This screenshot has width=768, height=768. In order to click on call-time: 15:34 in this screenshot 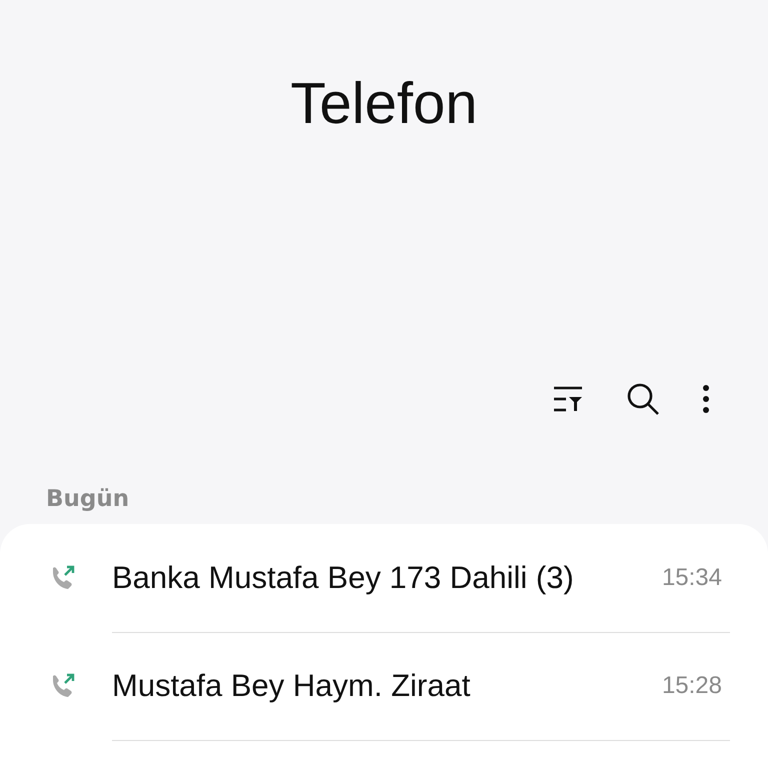, I will do `click(692, 578)`.